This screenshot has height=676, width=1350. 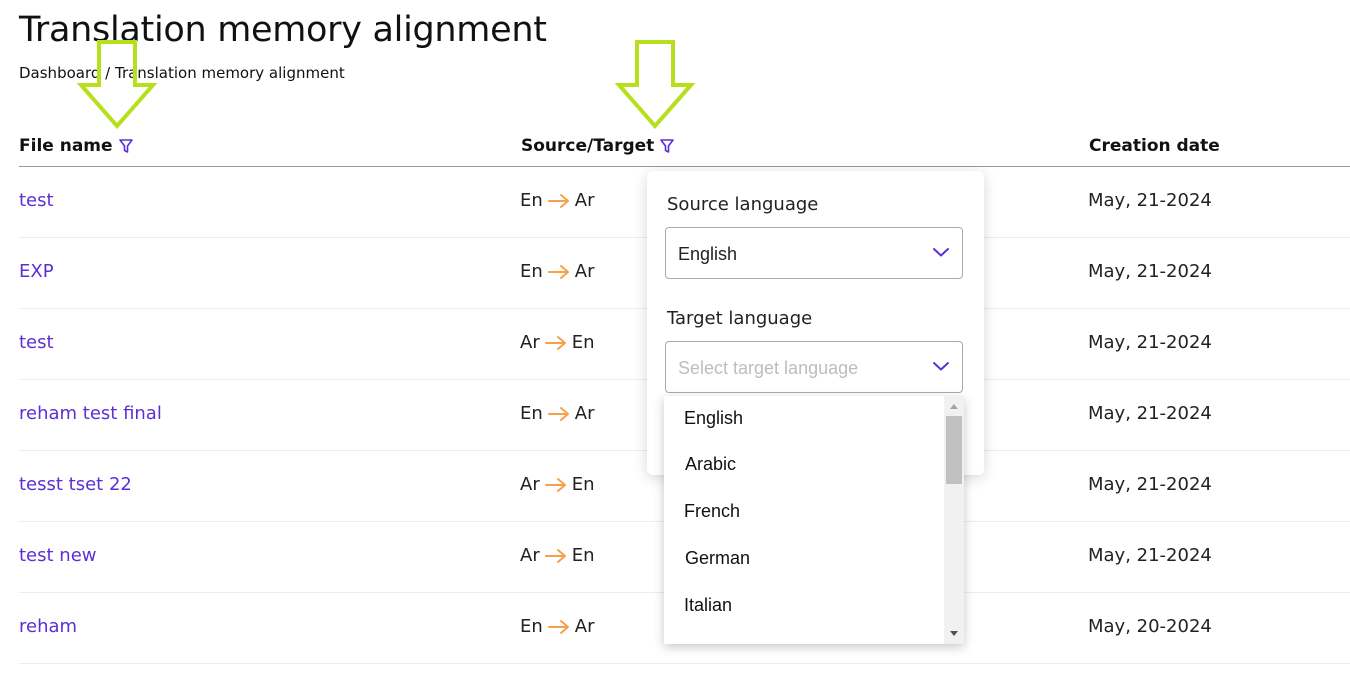 What do you see at coordinates (713, 418) in the screenshot?
I see `option-english: English` at bounding box center [713, 418].